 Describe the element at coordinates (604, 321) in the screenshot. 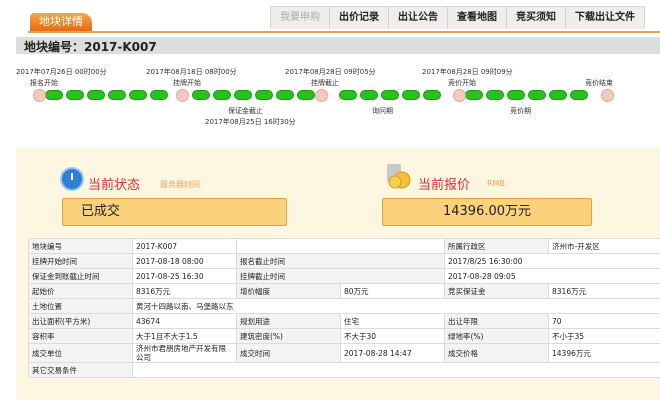

I see `cell: 70` at that location.